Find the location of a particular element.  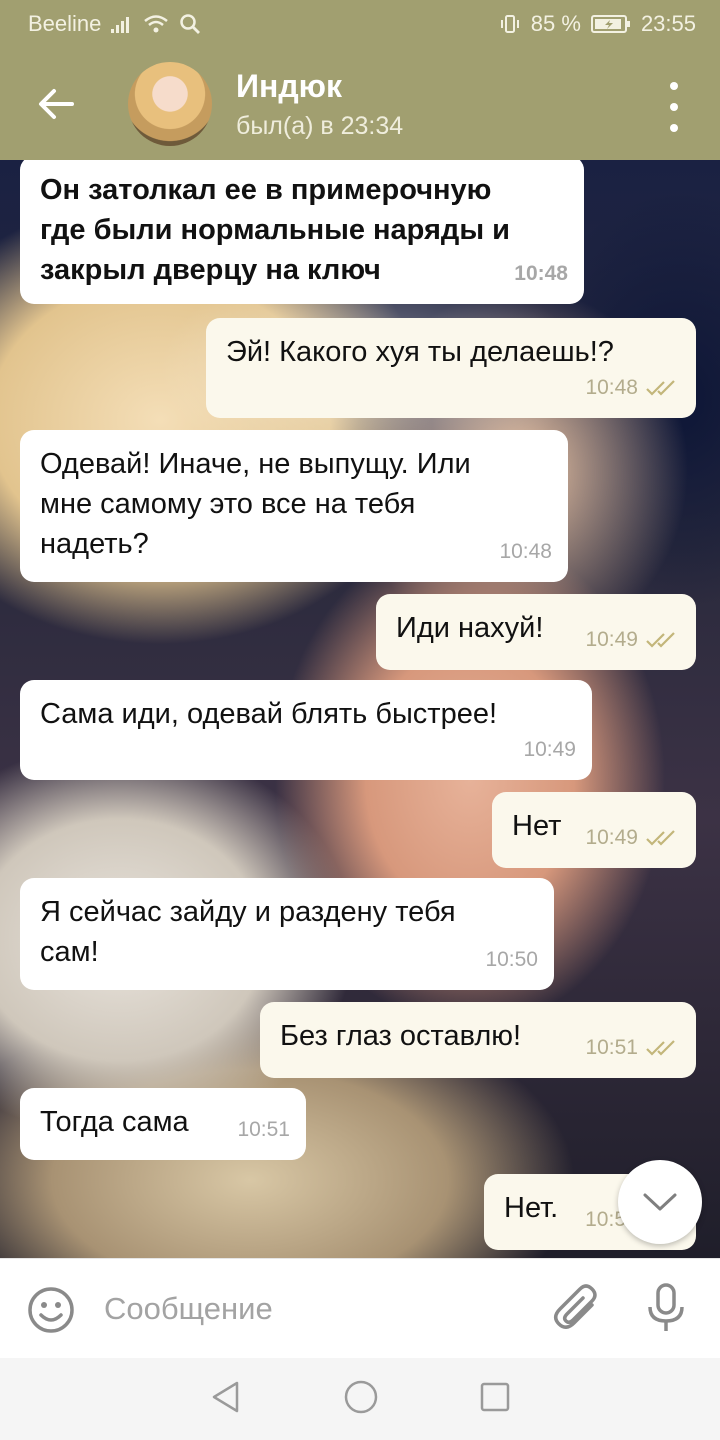

last-seen-status: был(а) в 23:34 is located at coordinates (320, 126).